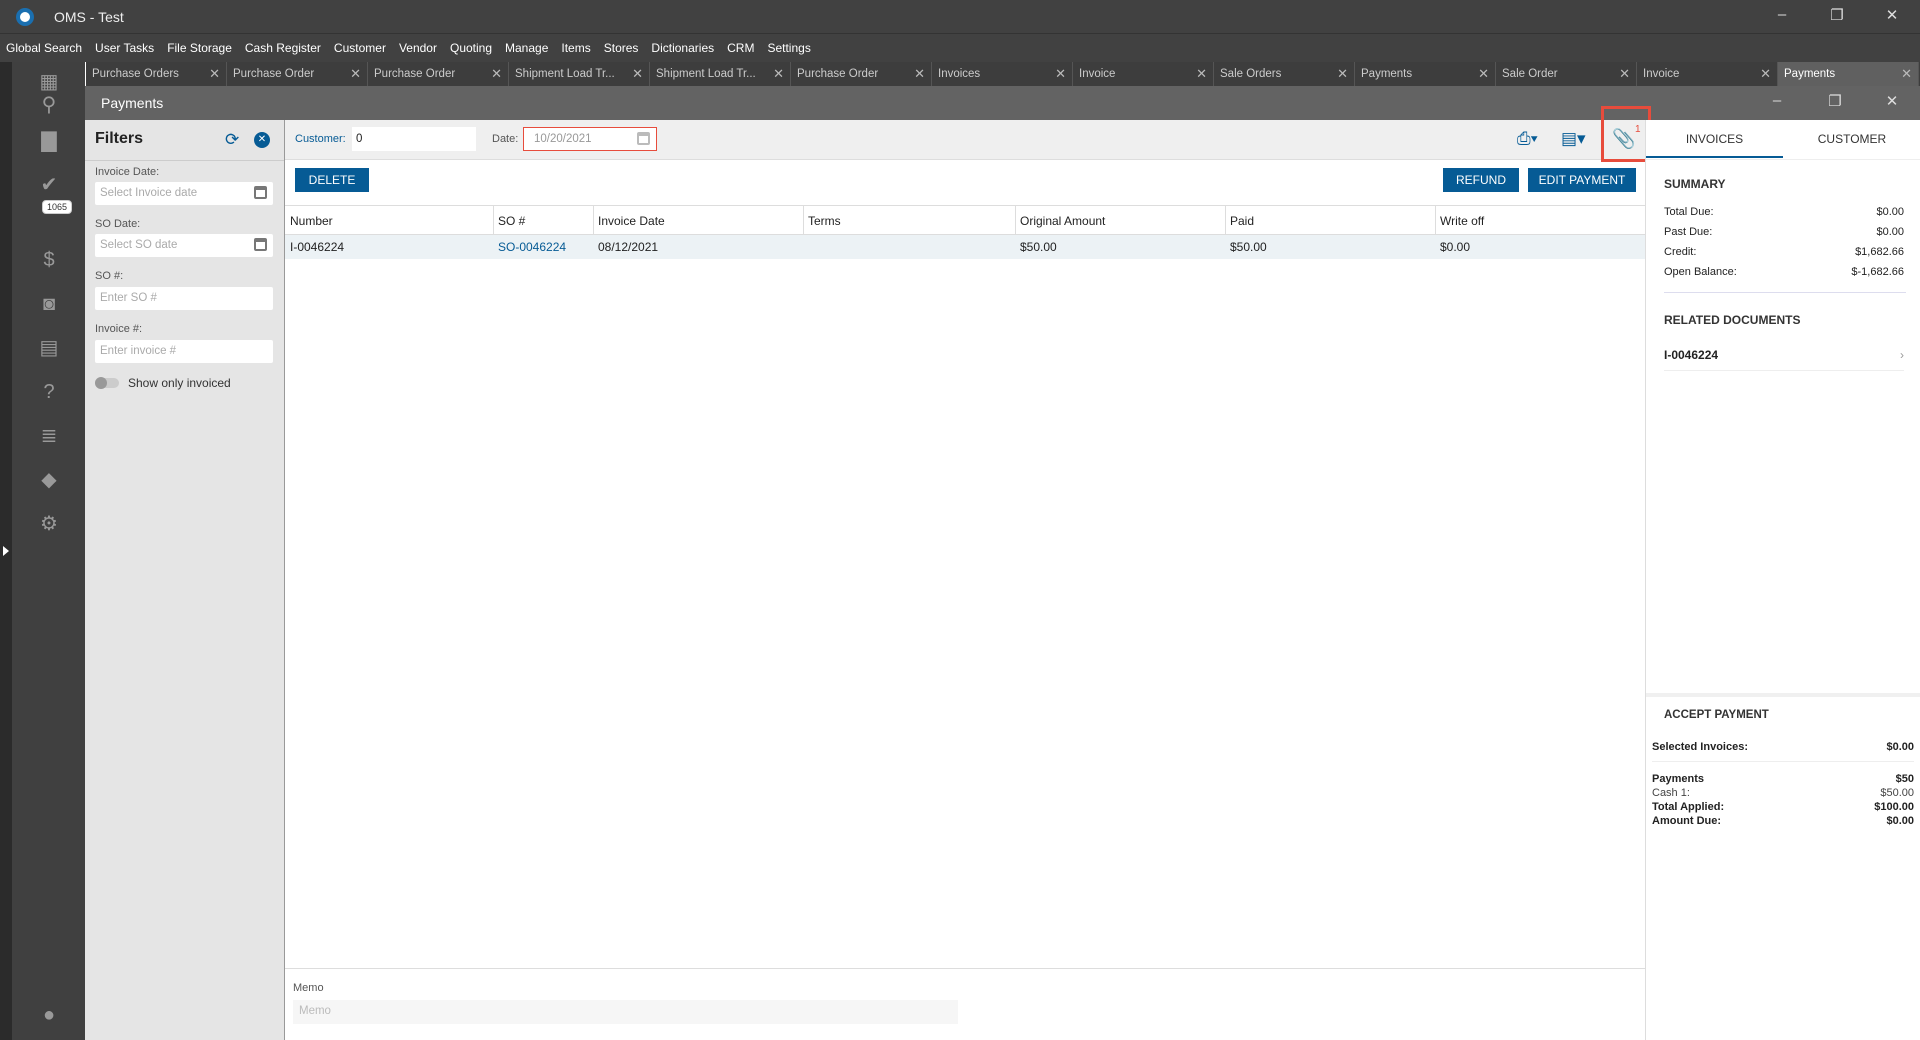 This screenshot has height=1040, width=1920. What do you see at coordinates (418, 48) in the screenshot?
I see `menu-vendor: Vendor` at bounding box center [418, 48].